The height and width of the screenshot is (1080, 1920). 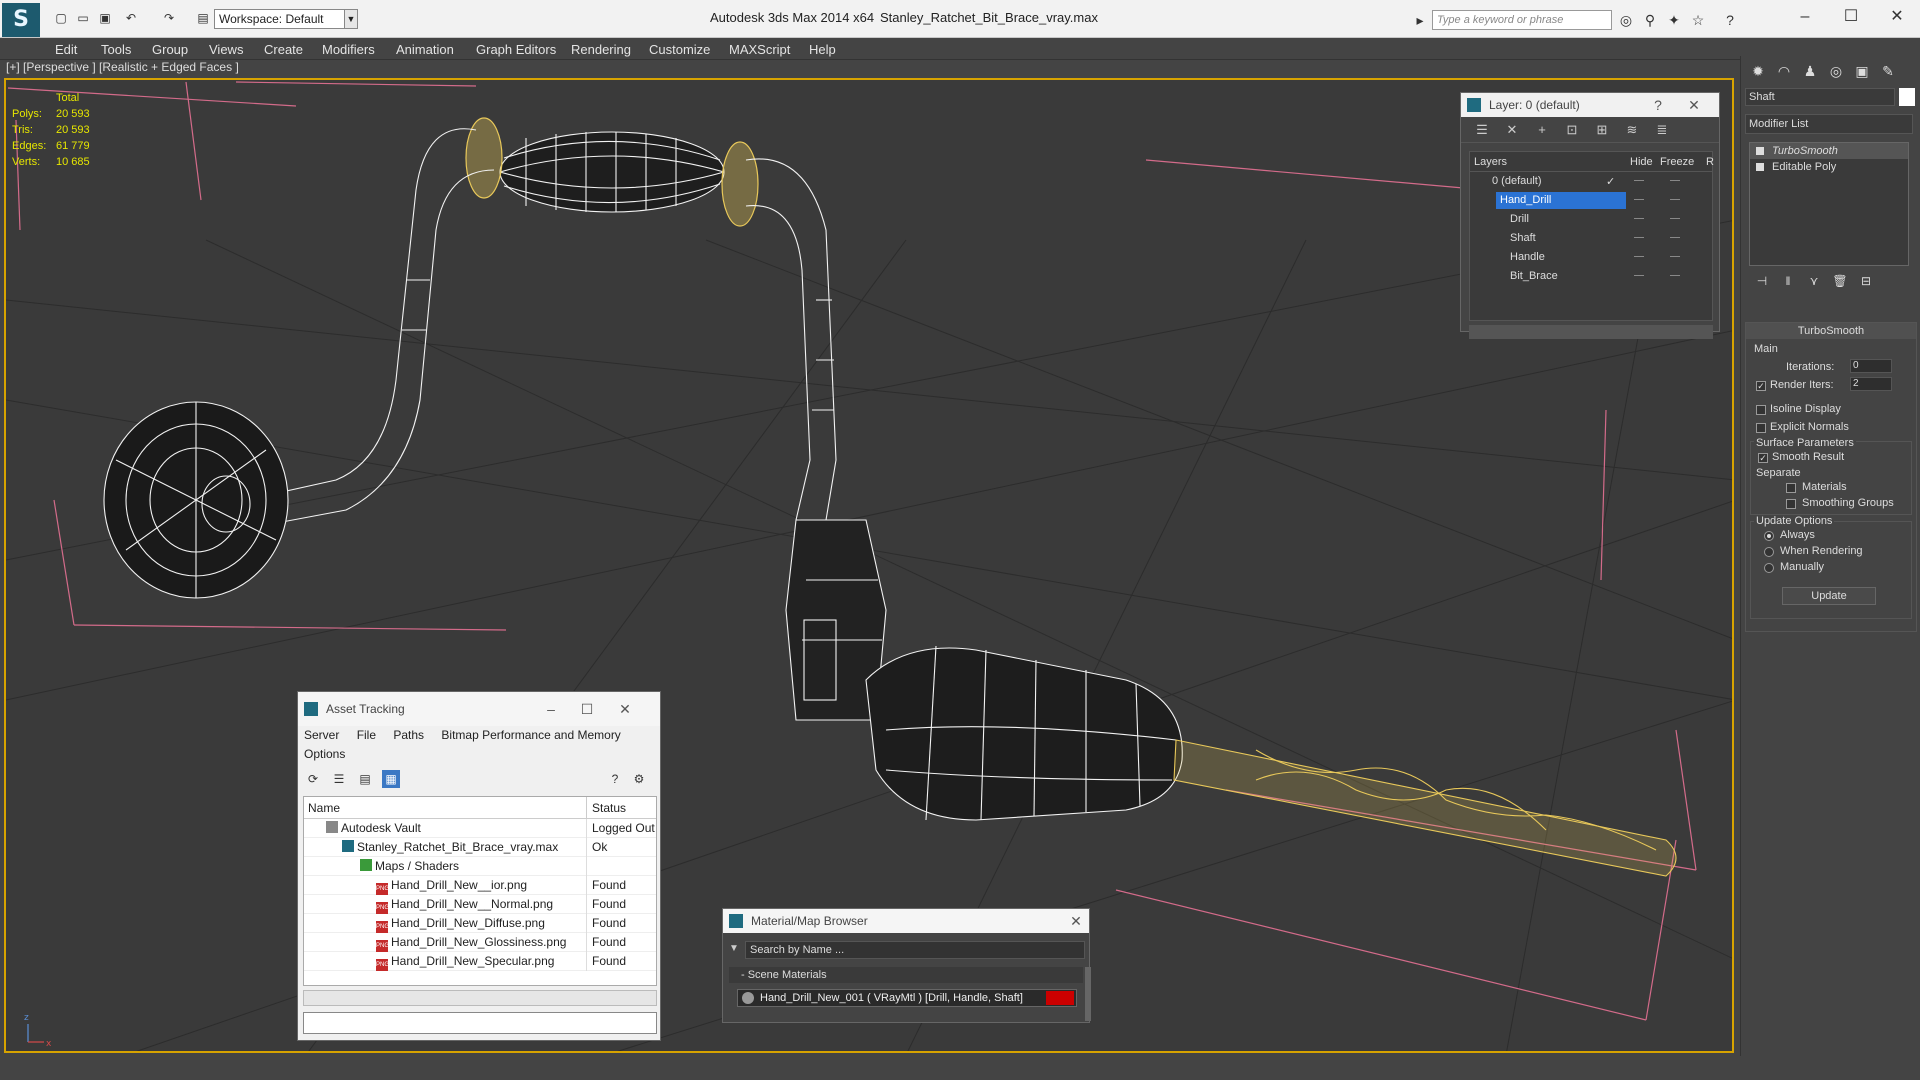 I want to click on highlight-layer-icon: ⊞, so click(x=1602, y=130).